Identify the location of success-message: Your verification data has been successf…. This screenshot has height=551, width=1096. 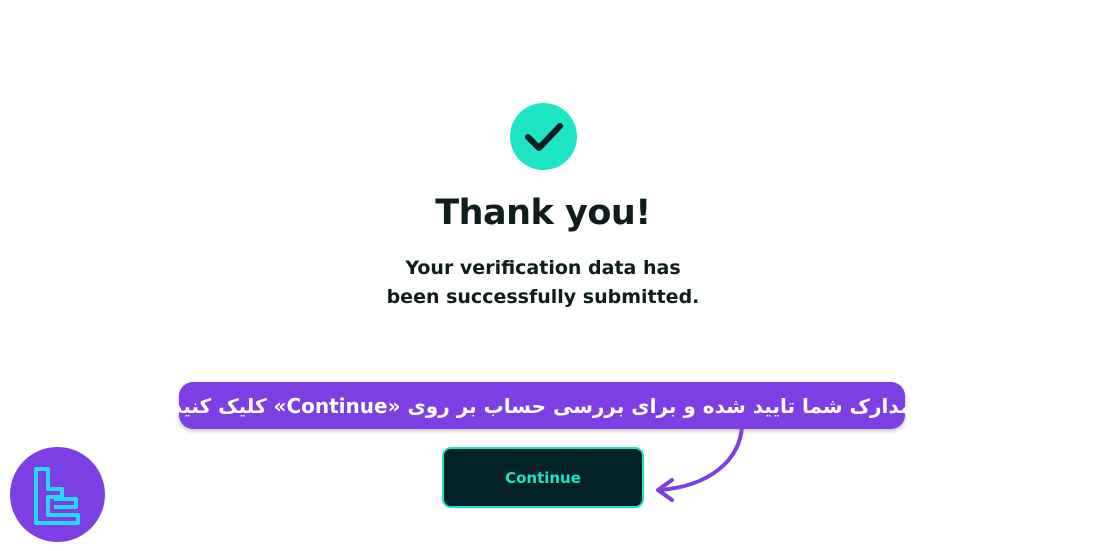
(543, 283).